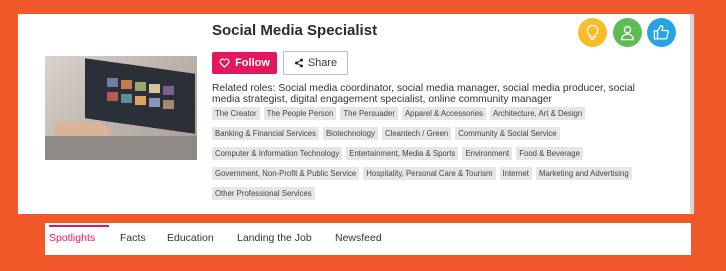 This screenshot has width=726, height=271. What do you see at coordinates (402, 153) in the screenshot?
I see `tag: Entertainment, Media & Sports` at bounding box center [402, 153].